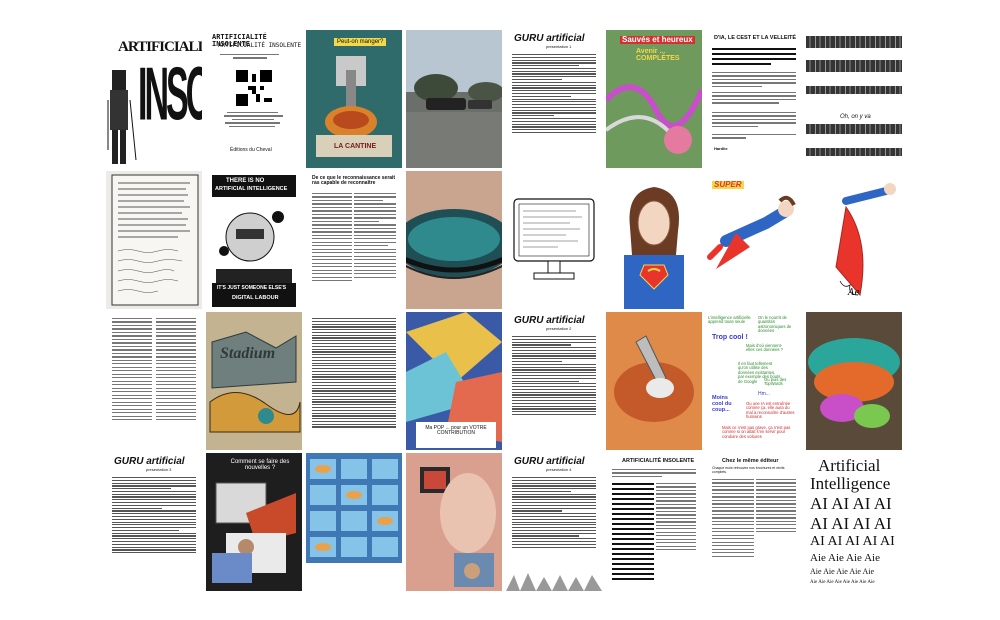  I want to click on tile-superwoman-portrait, so click(654, 240).